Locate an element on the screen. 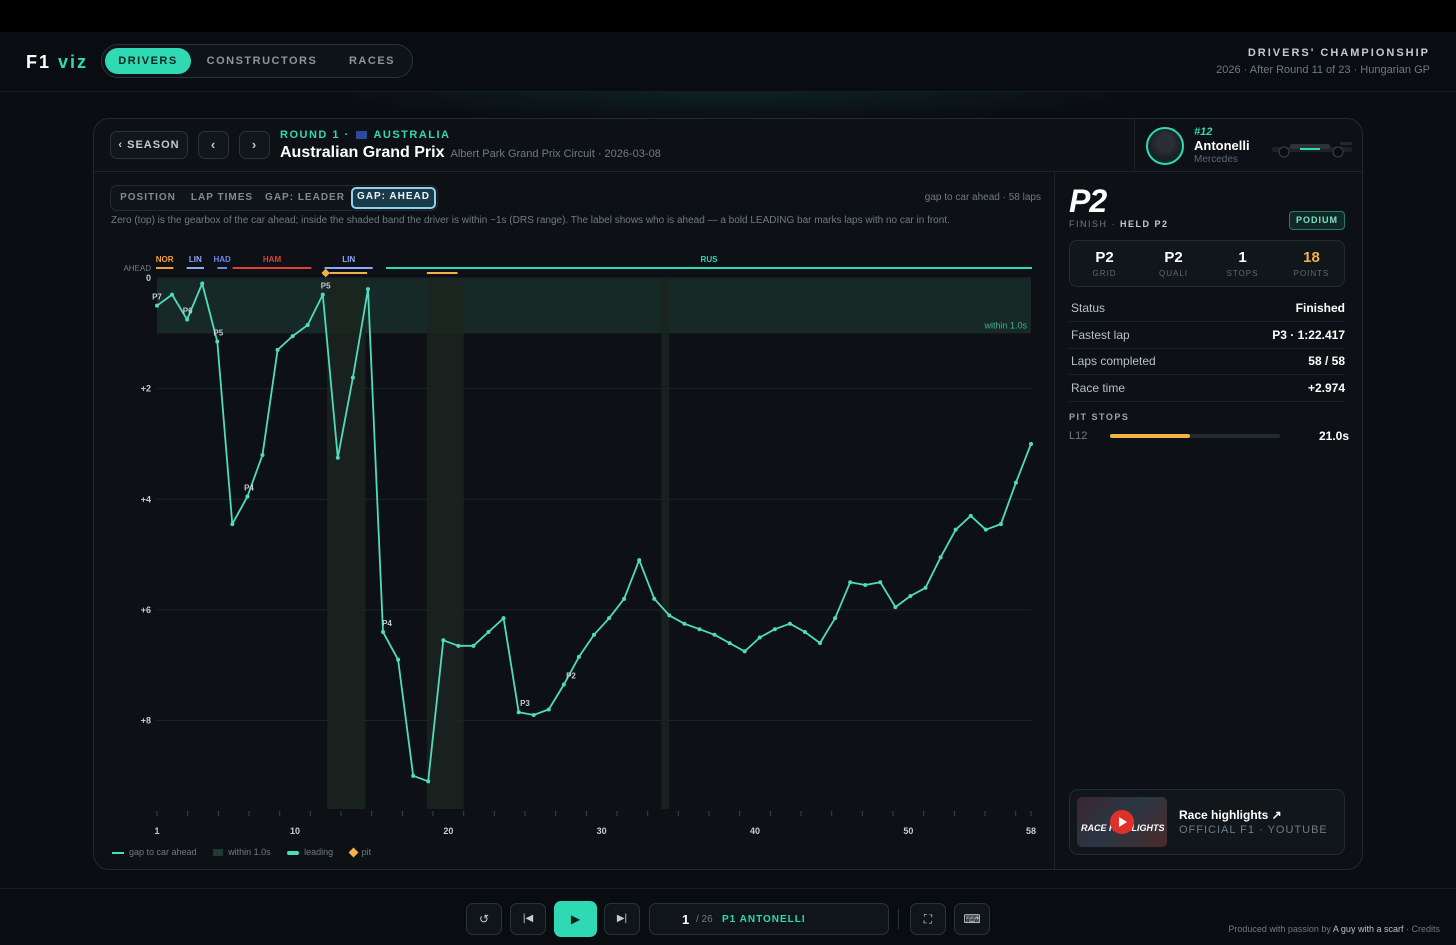 This screenshot has height=945, width=1456. round-label: ROUND 1 · AUSTRALIA is located at coordinates (365, 135).